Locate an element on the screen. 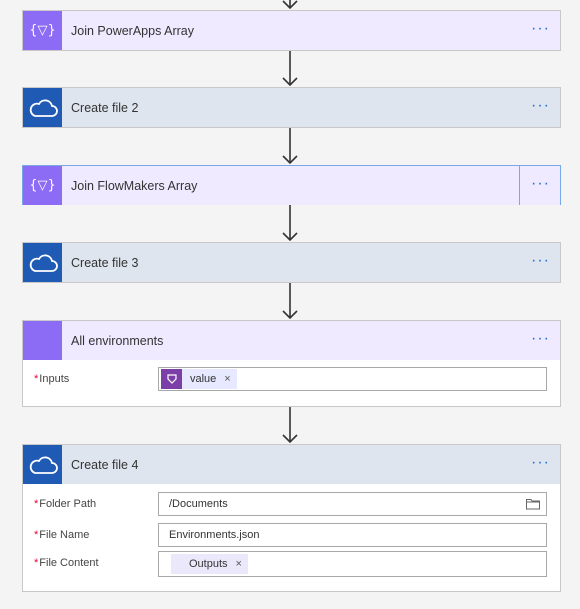 The image size is (580, 609). step-title: Join PowerApps Array is located at coordinates (132, 30).